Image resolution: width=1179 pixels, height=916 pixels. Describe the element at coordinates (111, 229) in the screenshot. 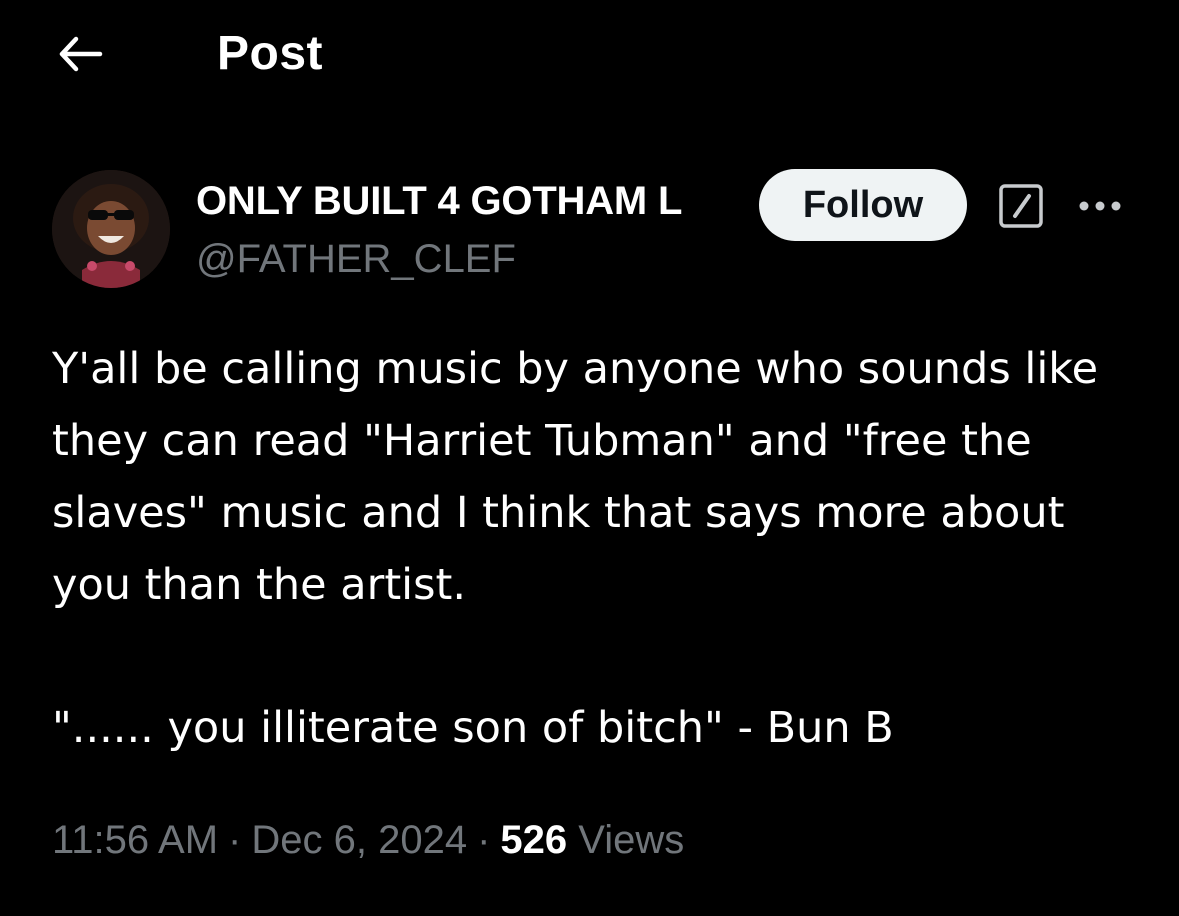

I see `avatar` at that location.